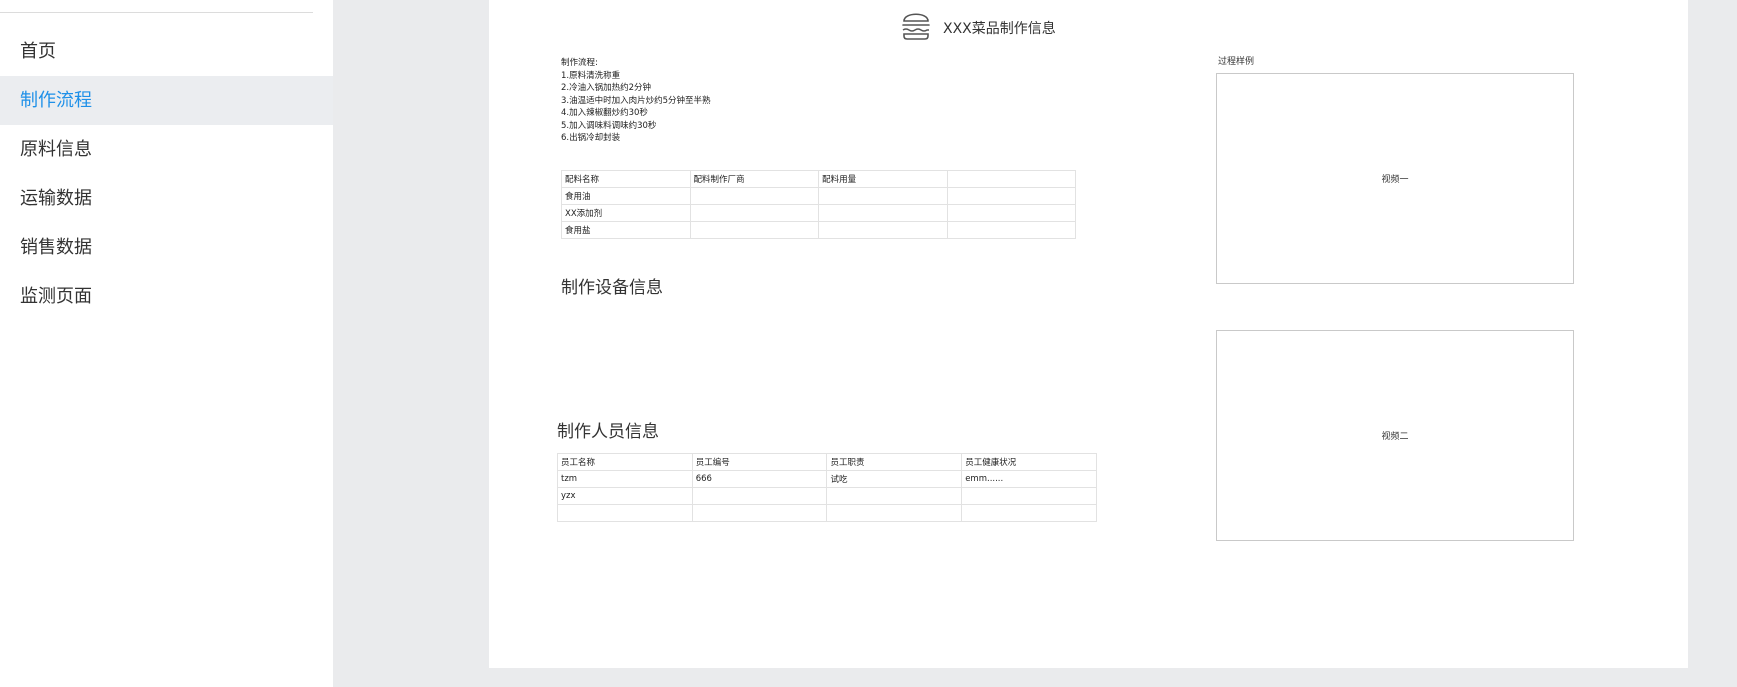 This screenshot has width=1737, height=687. I want to click on equipment-title: 制作设备信息, so click(612, 288).